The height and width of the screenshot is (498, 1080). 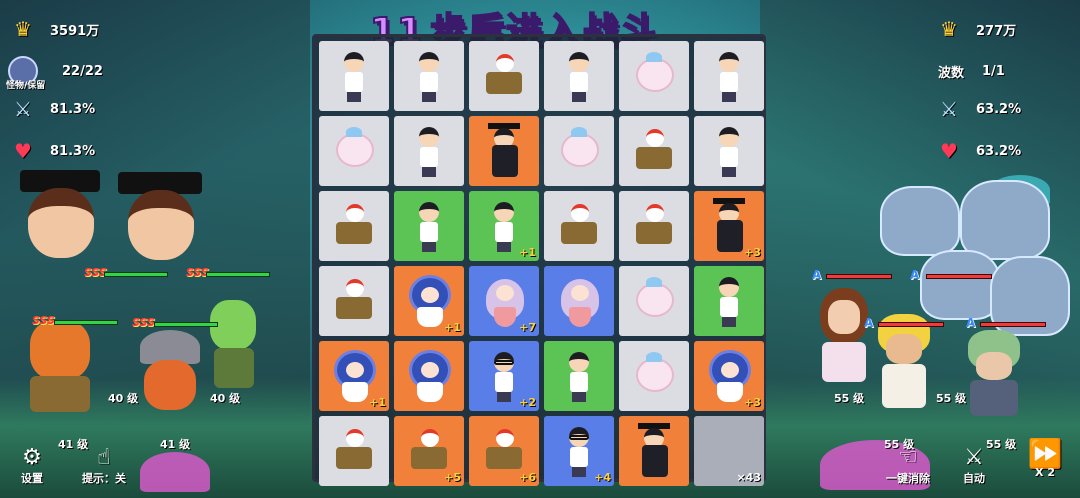 I want to click on health-heart-icon: ♥, so click(x=949, y=151).